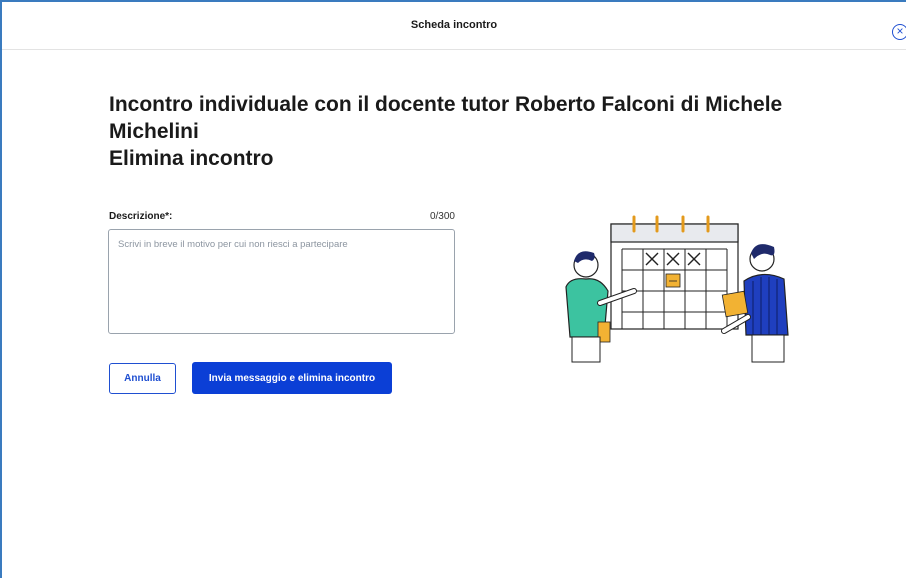  Describe the element at coordinates (674, 272) in the screenshot. I see `calendar-icon` at that location.